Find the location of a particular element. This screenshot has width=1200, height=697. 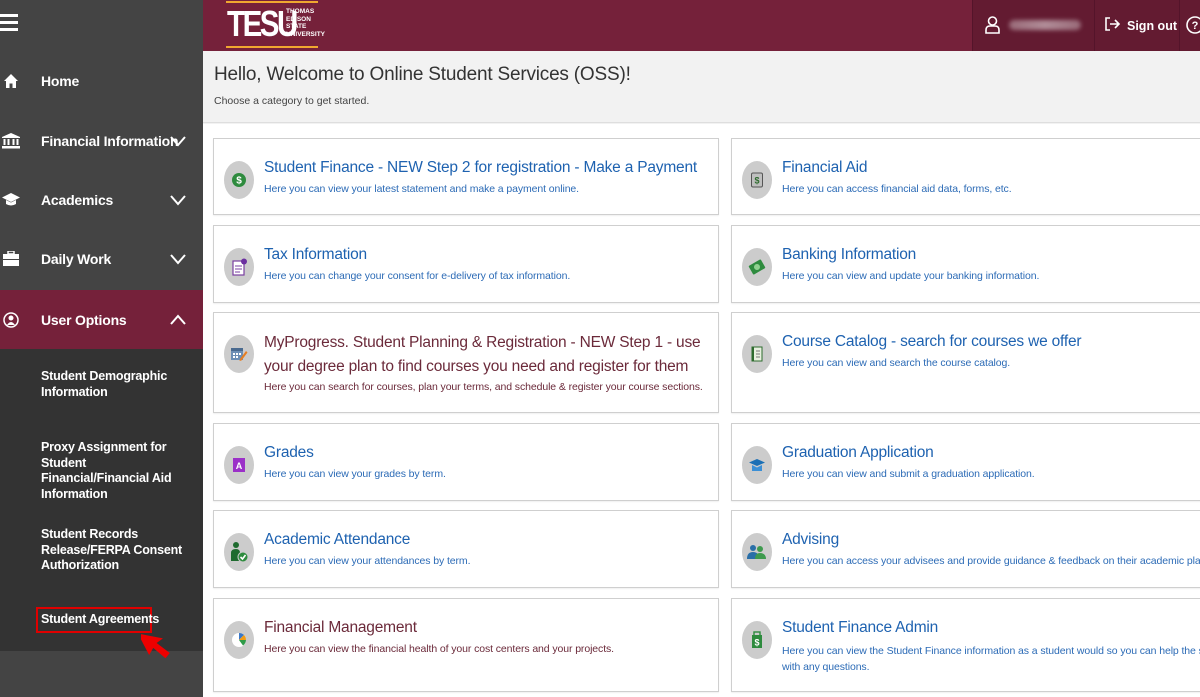

card-title: Student Finance Admin is located at coordinates (860, 627).